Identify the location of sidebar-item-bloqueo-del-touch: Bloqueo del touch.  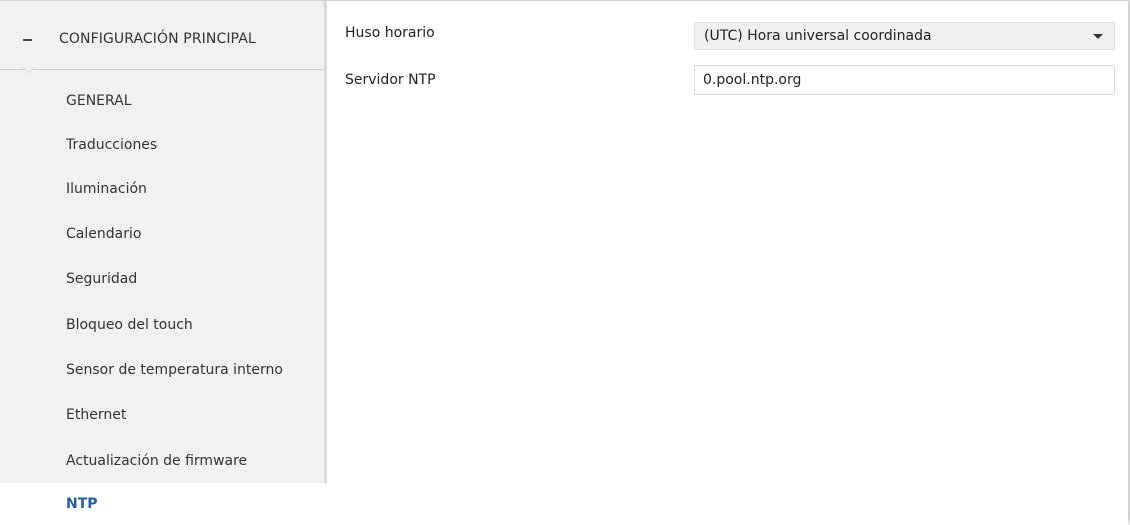
(162, 325).